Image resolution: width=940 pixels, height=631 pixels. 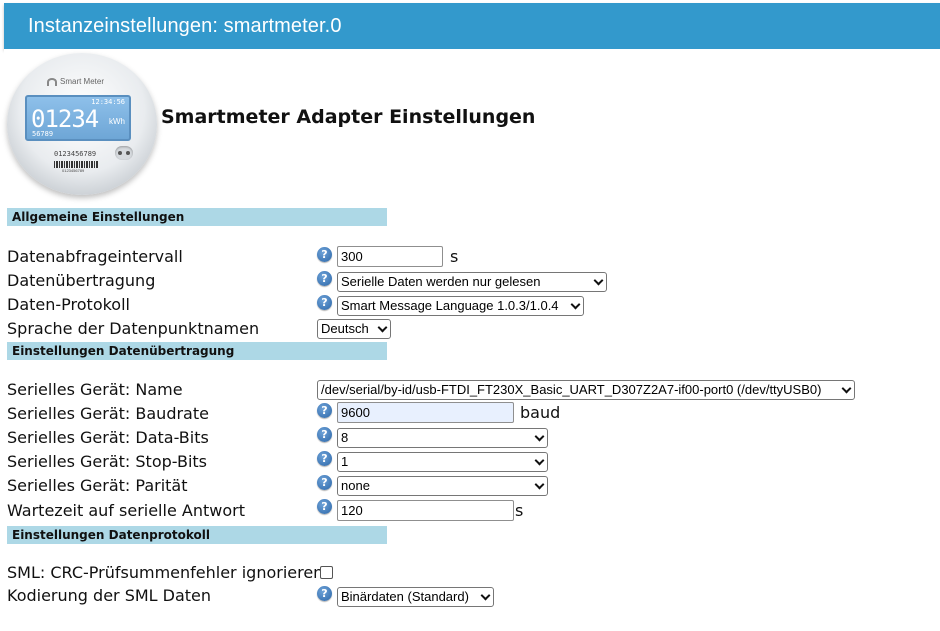 I want to click on encoding-label: Kodierung der SML Daten, so click(x=109, y=595).